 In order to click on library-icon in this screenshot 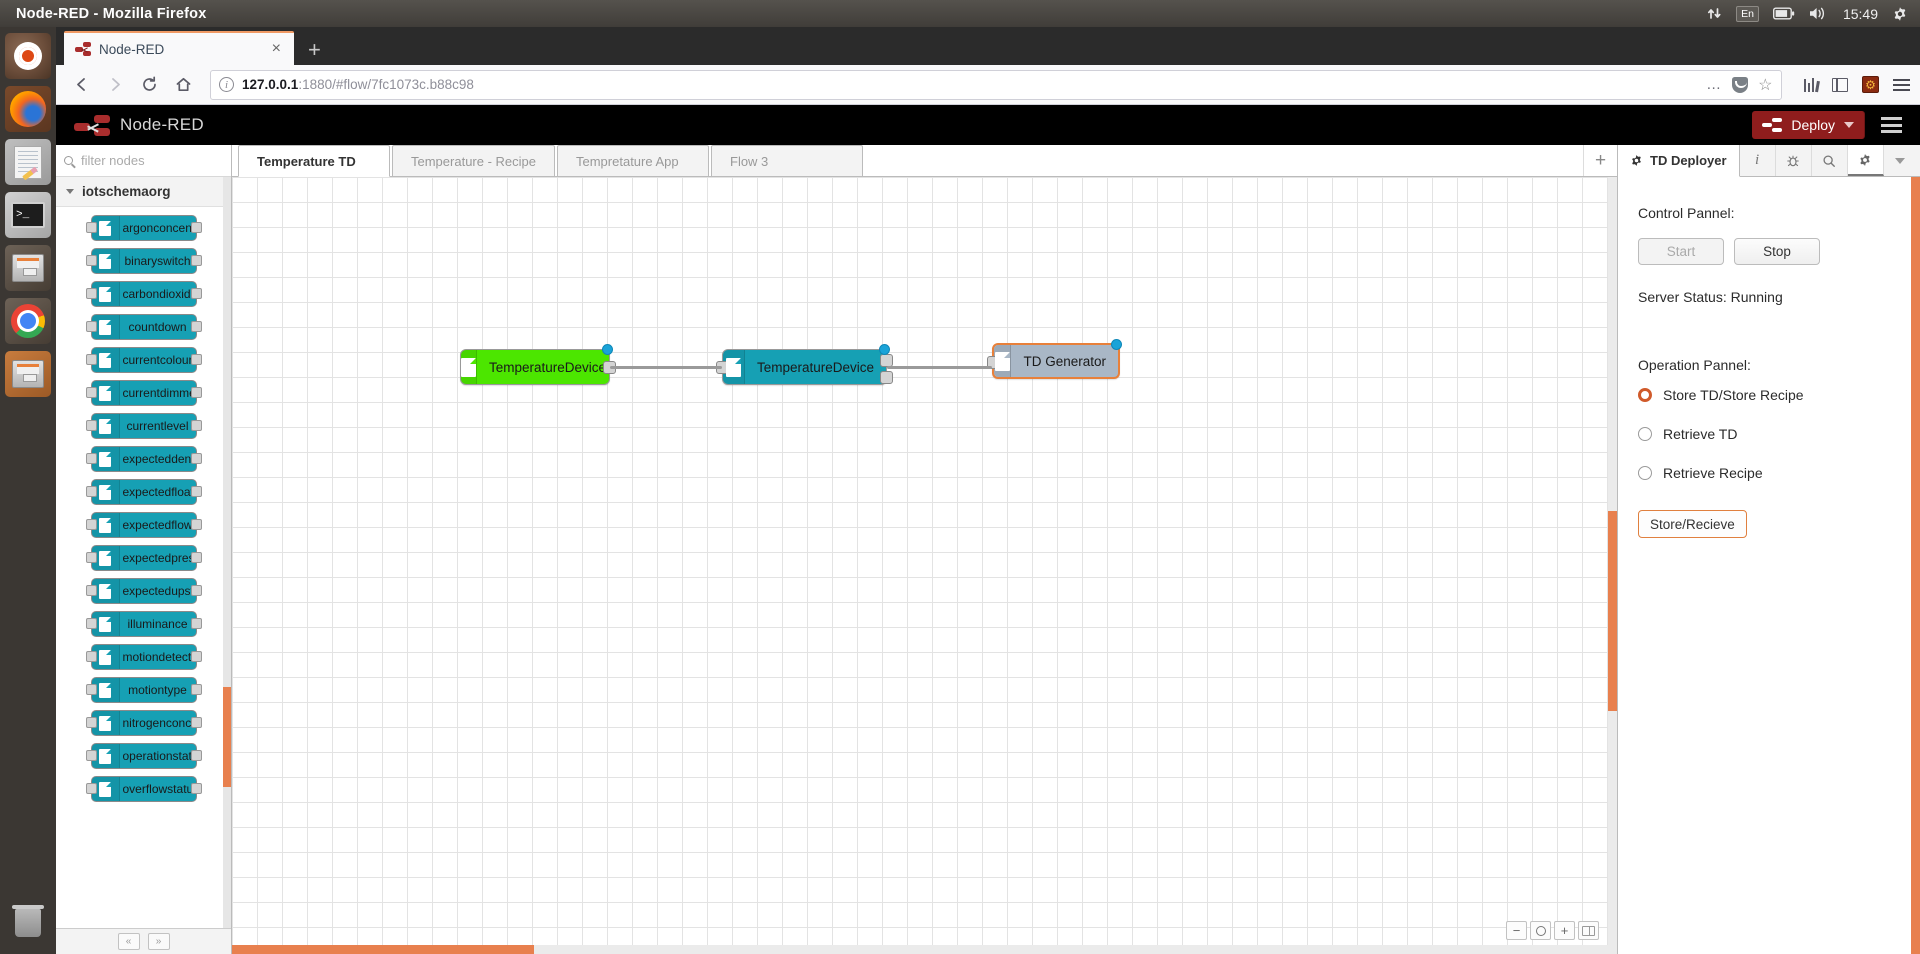, I will do `click(1811, 85)`.